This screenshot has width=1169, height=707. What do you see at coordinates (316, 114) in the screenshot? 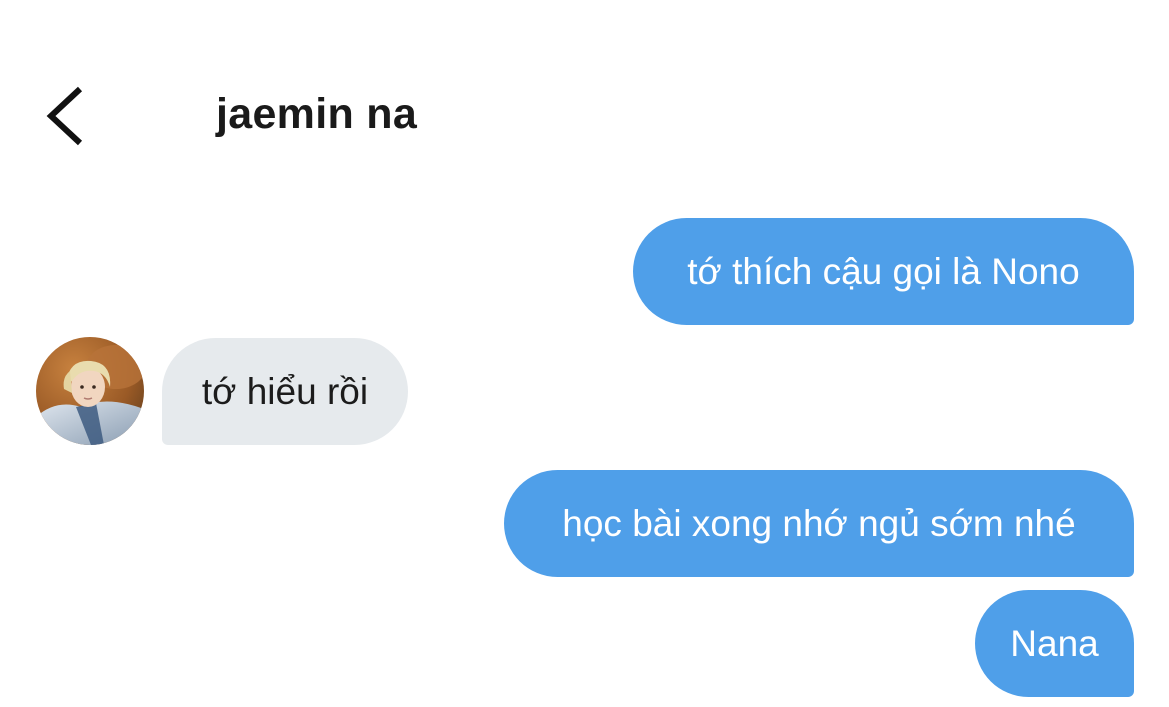
I see `contact-name-title: jaemin na` at bounding box center [316, 114].